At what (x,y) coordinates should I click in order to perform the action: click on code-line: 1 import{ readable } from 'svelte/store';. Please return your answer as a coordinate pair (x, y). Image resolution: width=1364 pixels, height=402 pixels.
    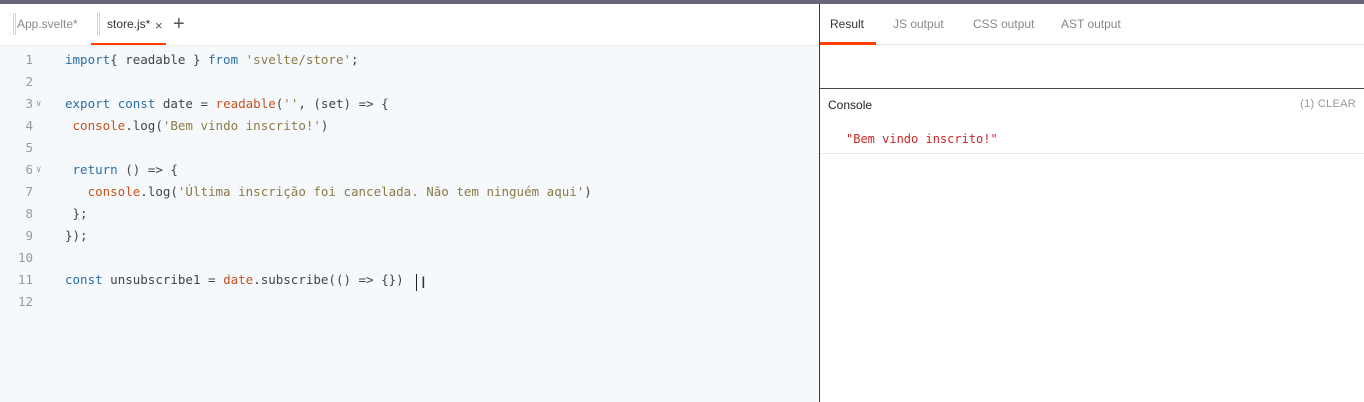
    Looking at the image, I should click on (409, 60).